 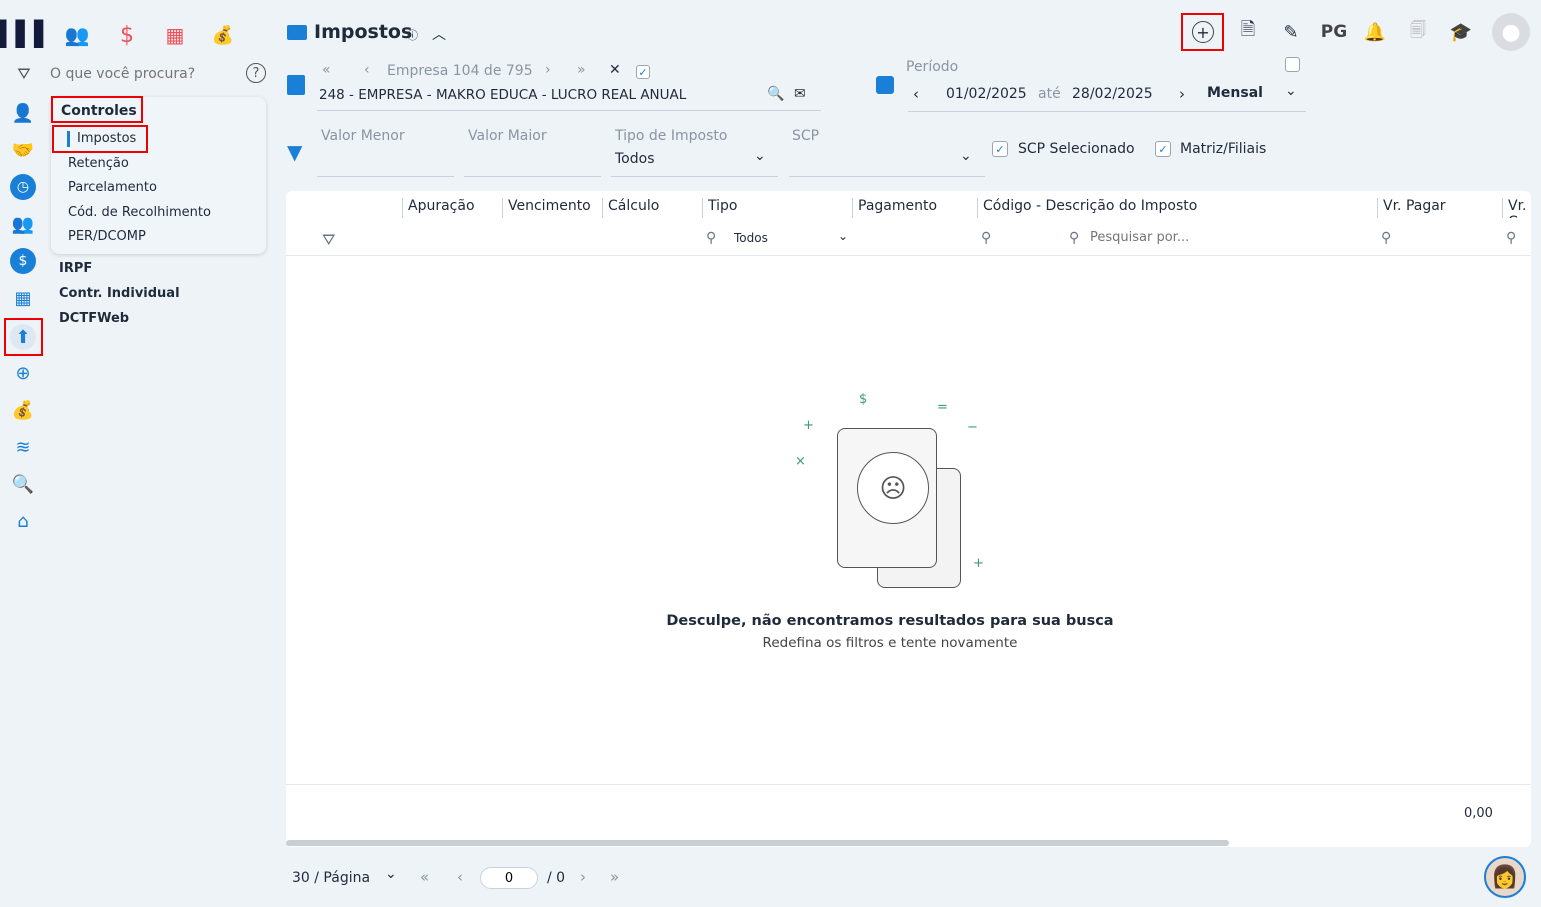 What do you see at coordinates (719, 208) in the screenshot?
I see `col-tipo: Tipo` at bounding box center [719, 208].